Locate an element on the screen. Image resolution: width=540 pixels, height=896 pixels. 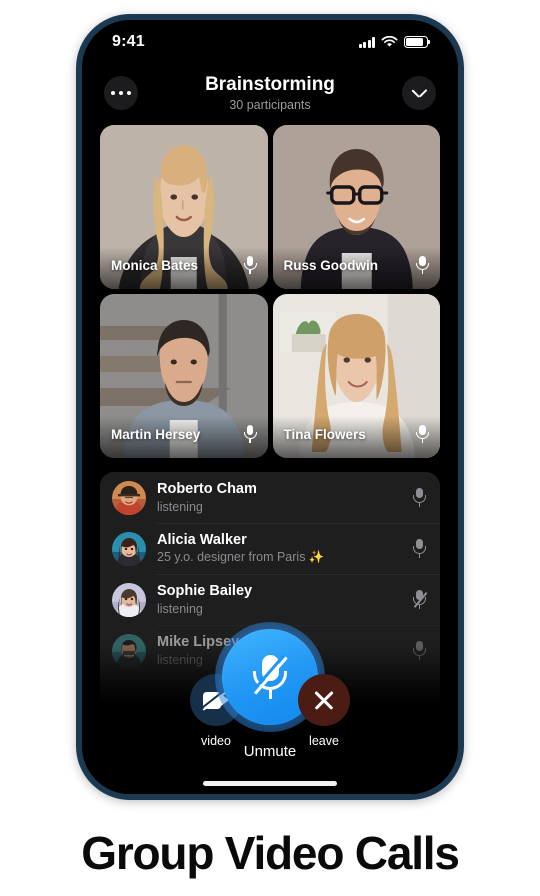
tile-name-badge: Martin Hersey is located at coordinates (184, 437).